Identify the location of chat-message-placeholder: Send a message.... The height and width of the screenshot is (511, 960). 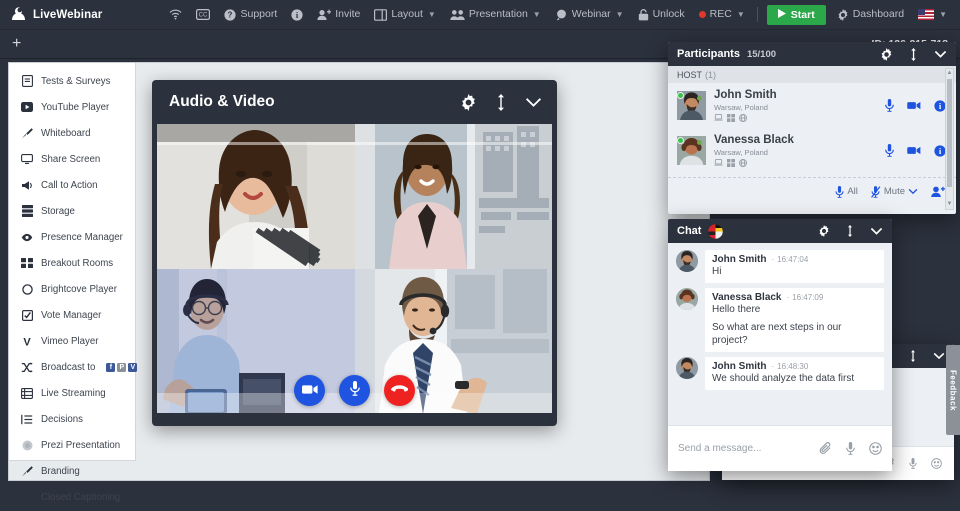
(720, 448).